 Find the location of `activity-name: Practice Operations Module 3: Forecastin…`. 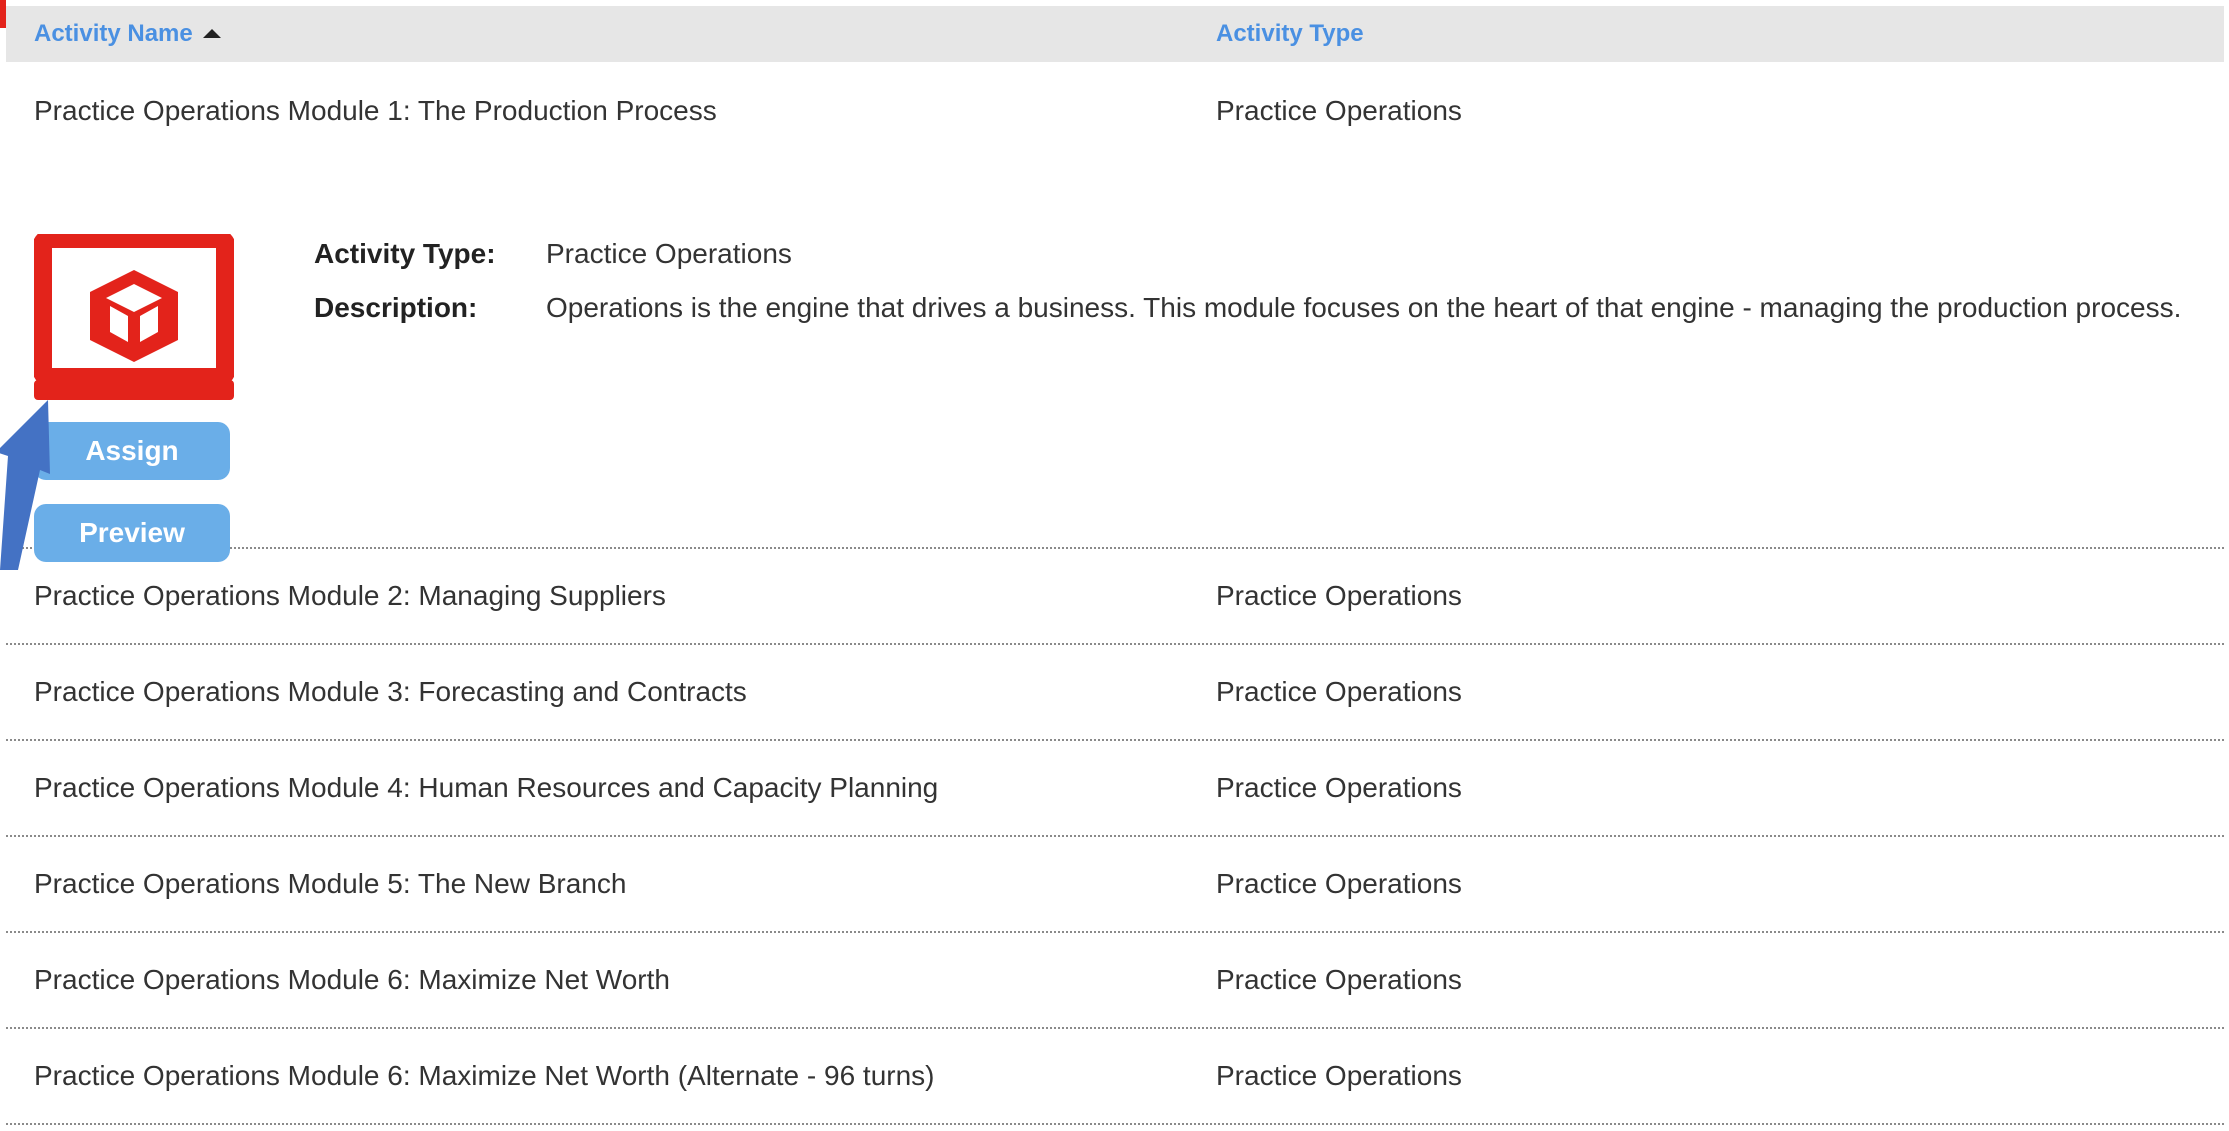

activity-name: Practice Operations Module 3: Forecastin… is located at coordinates (390, 691).